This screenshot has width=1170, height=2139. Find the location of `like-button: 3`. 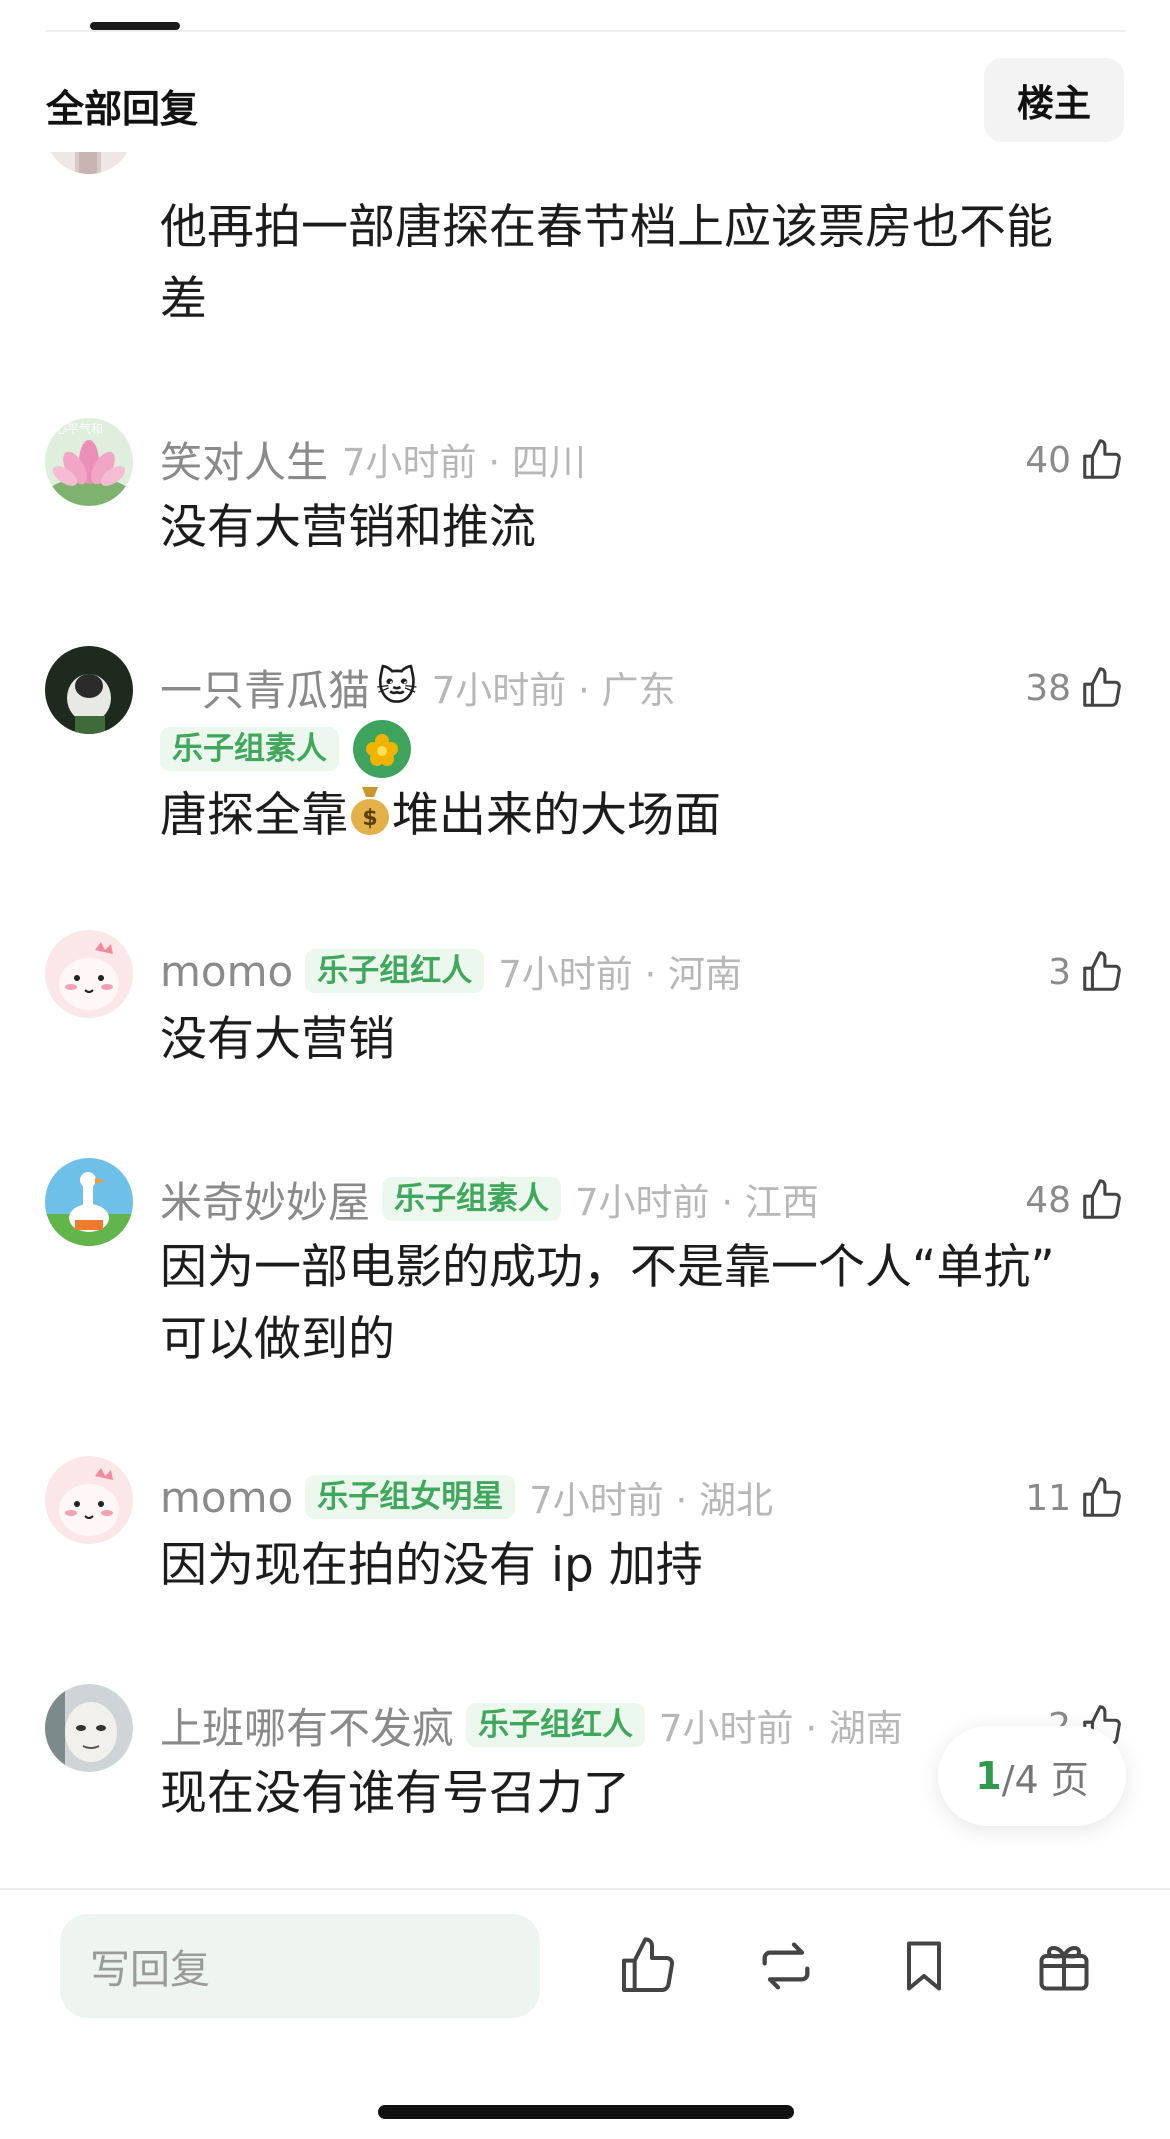

like-button: 3 is located at coordinates (1086, 972).